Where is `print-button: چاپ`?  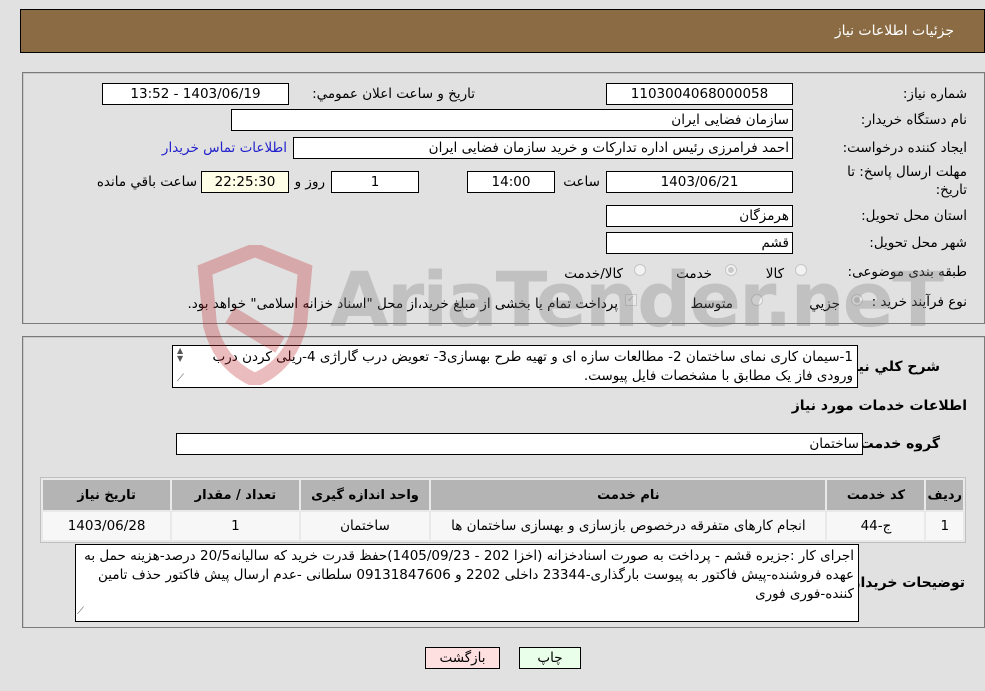
print-button: چاپ is located at coordinates (550, 658).